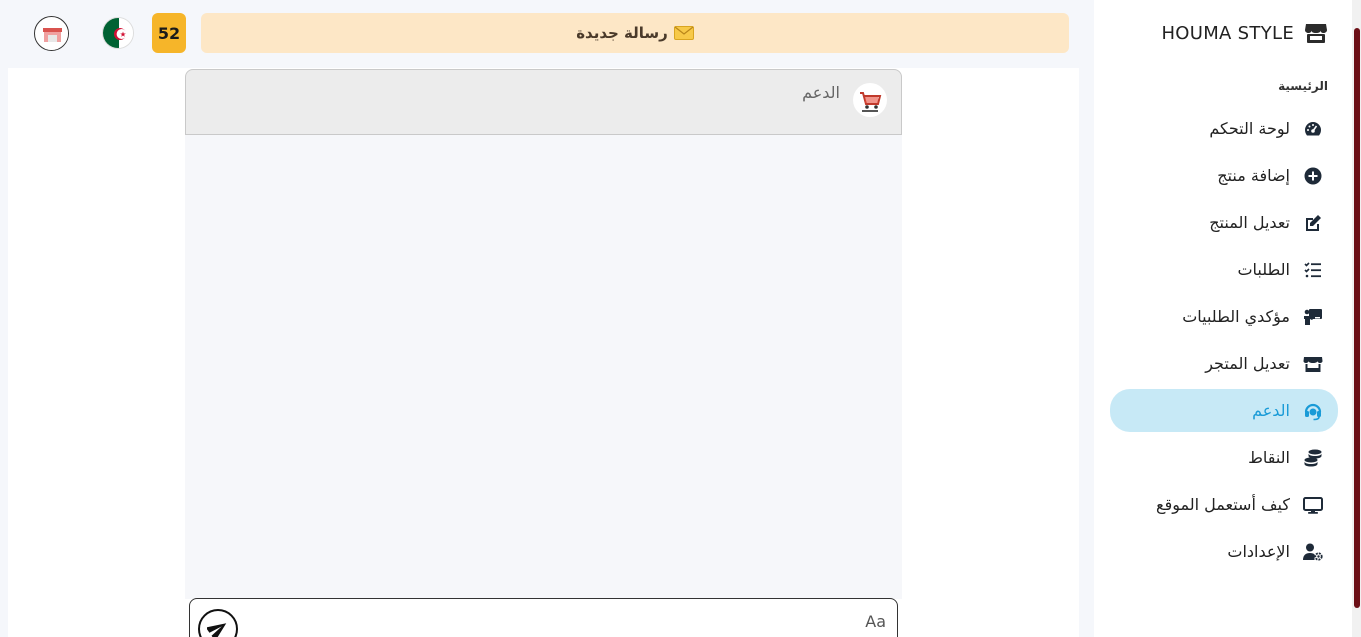  Describe the element at coordinates (870, 100) in the screenshot. I see `shop-cart-logo` at that location.